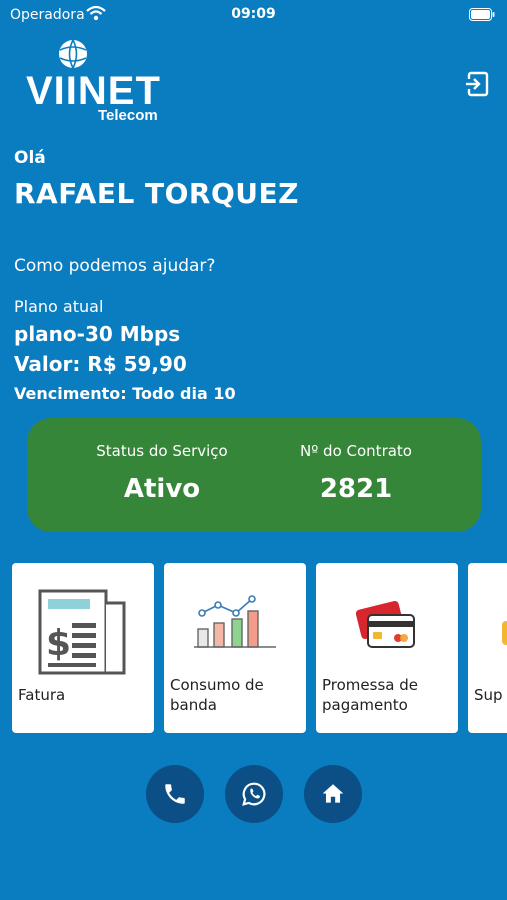 The height and width of the screenshot is (900, 507). Describe the element at coordinates (59, 306) in the screenshot. I see `plan-label: Plano atual` at that location.